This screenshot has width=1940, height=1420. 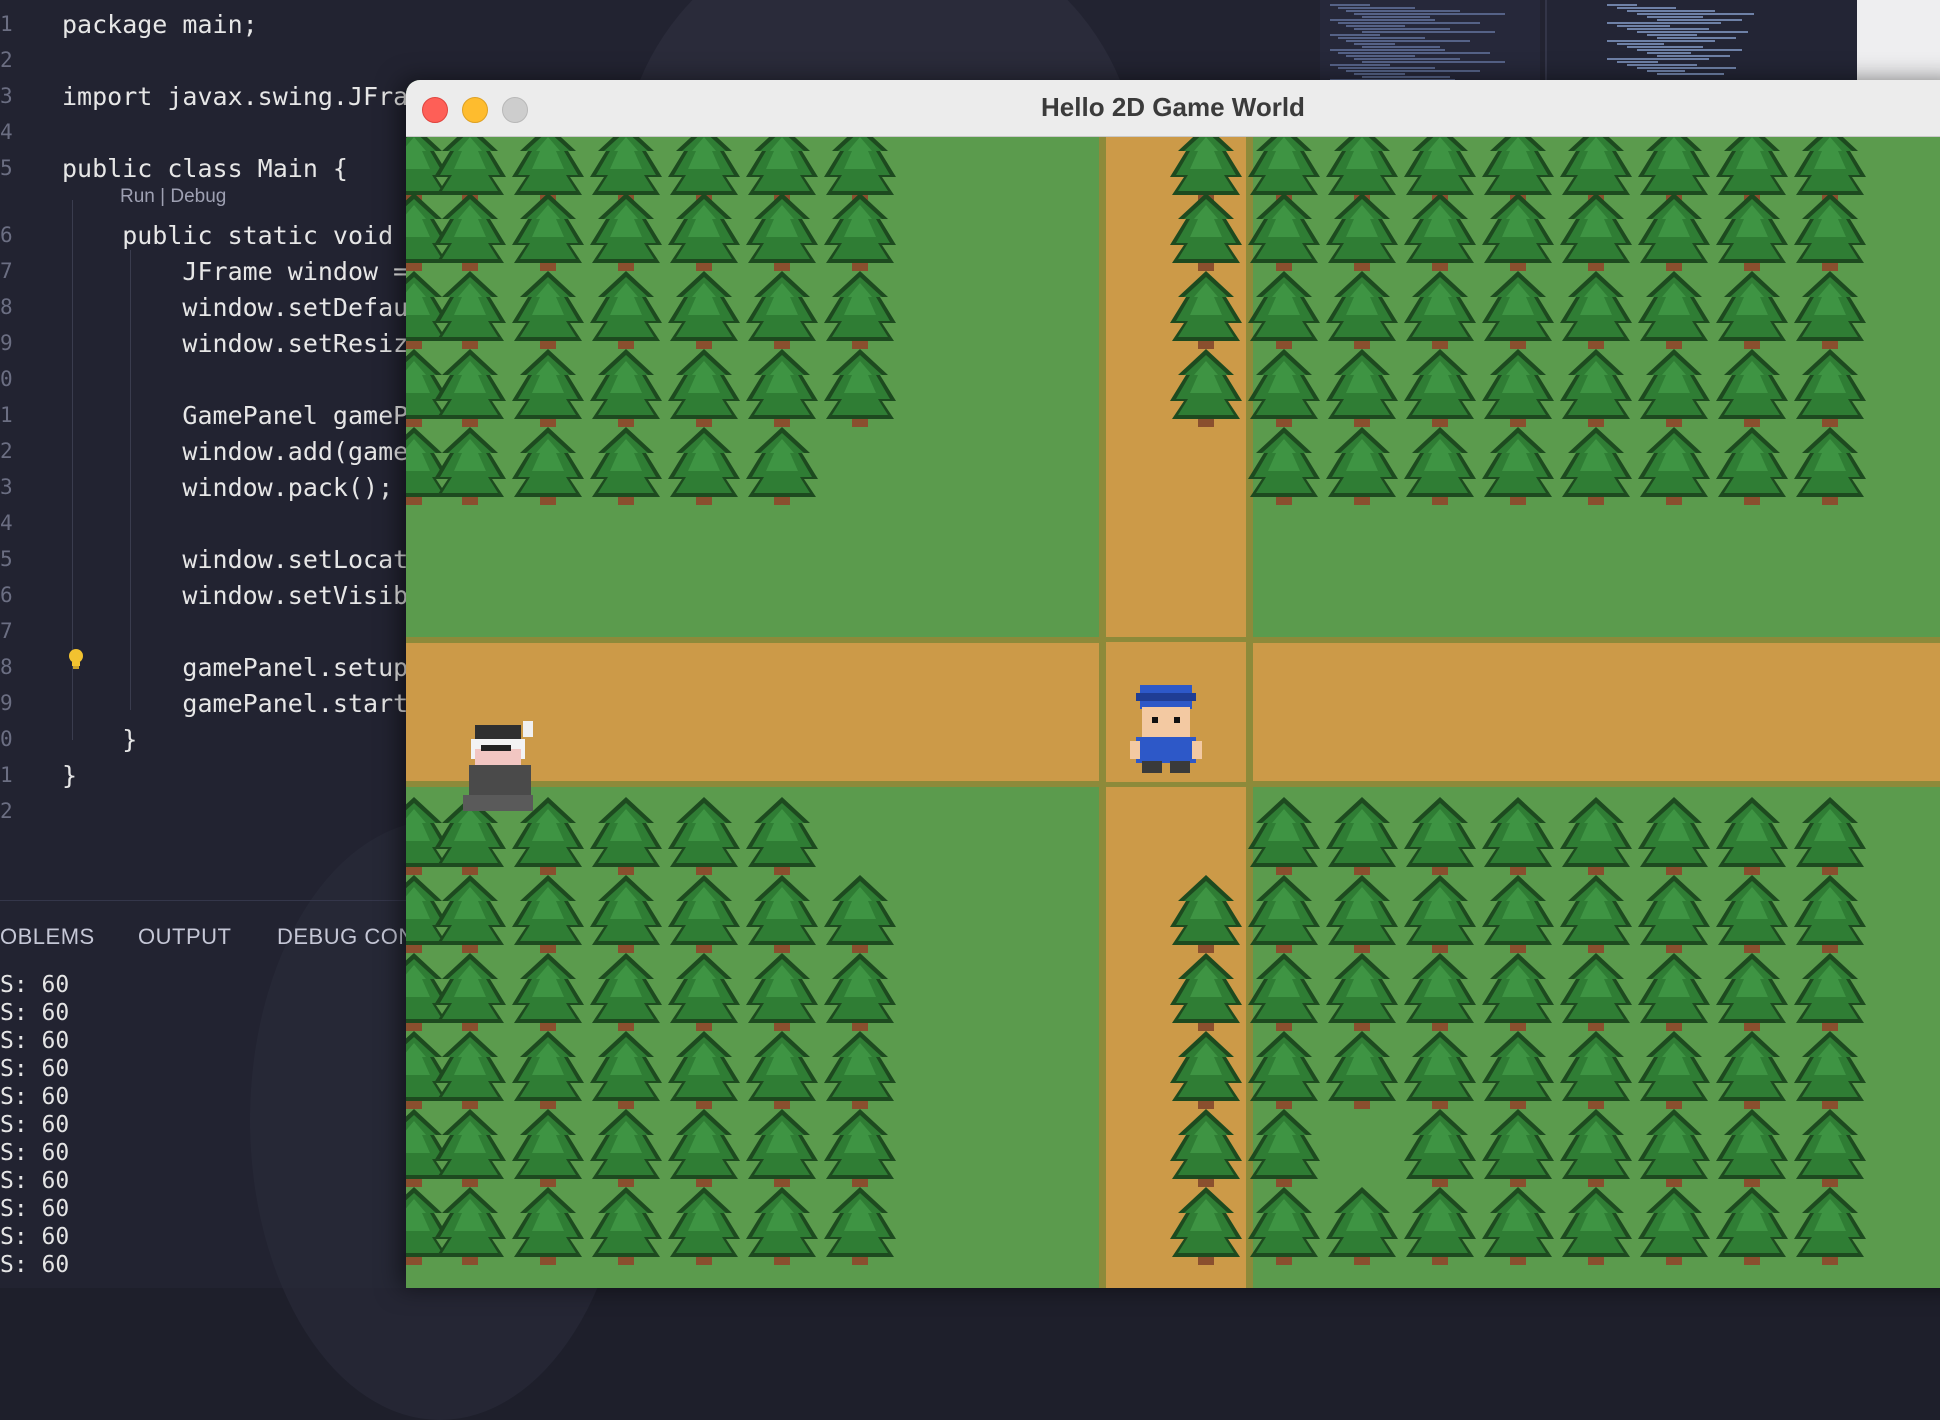 I want to click on line-number: 3, so click(x=6, y=96).